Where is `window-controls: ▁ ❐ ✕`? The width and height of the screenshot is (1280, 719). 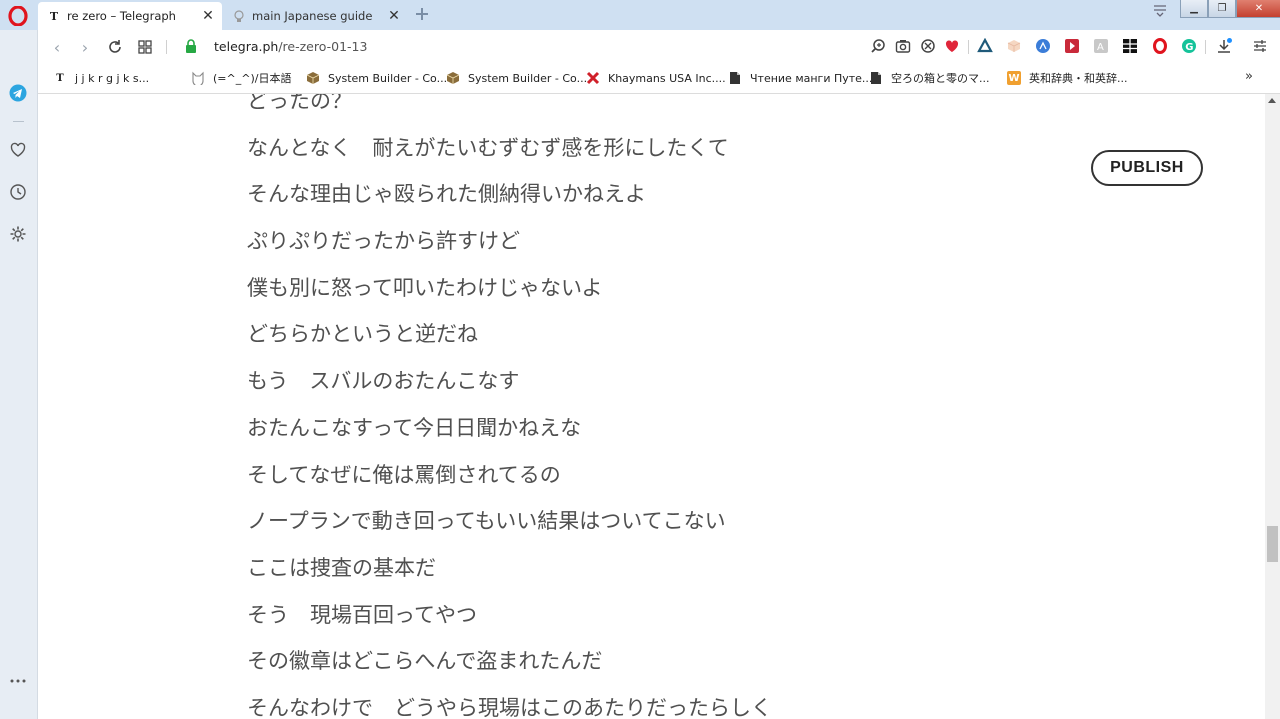
window-controls: ▁ ❐ ✕ is located at coordinates (1230, 9).